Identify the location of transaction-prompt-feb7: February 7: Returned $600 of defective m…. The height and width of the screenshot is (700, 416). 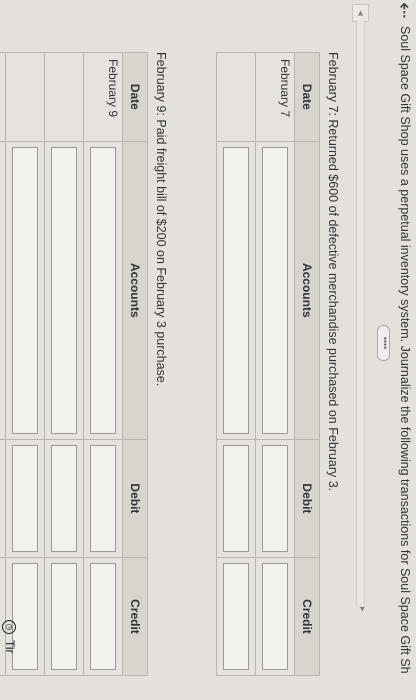
(333, 272).